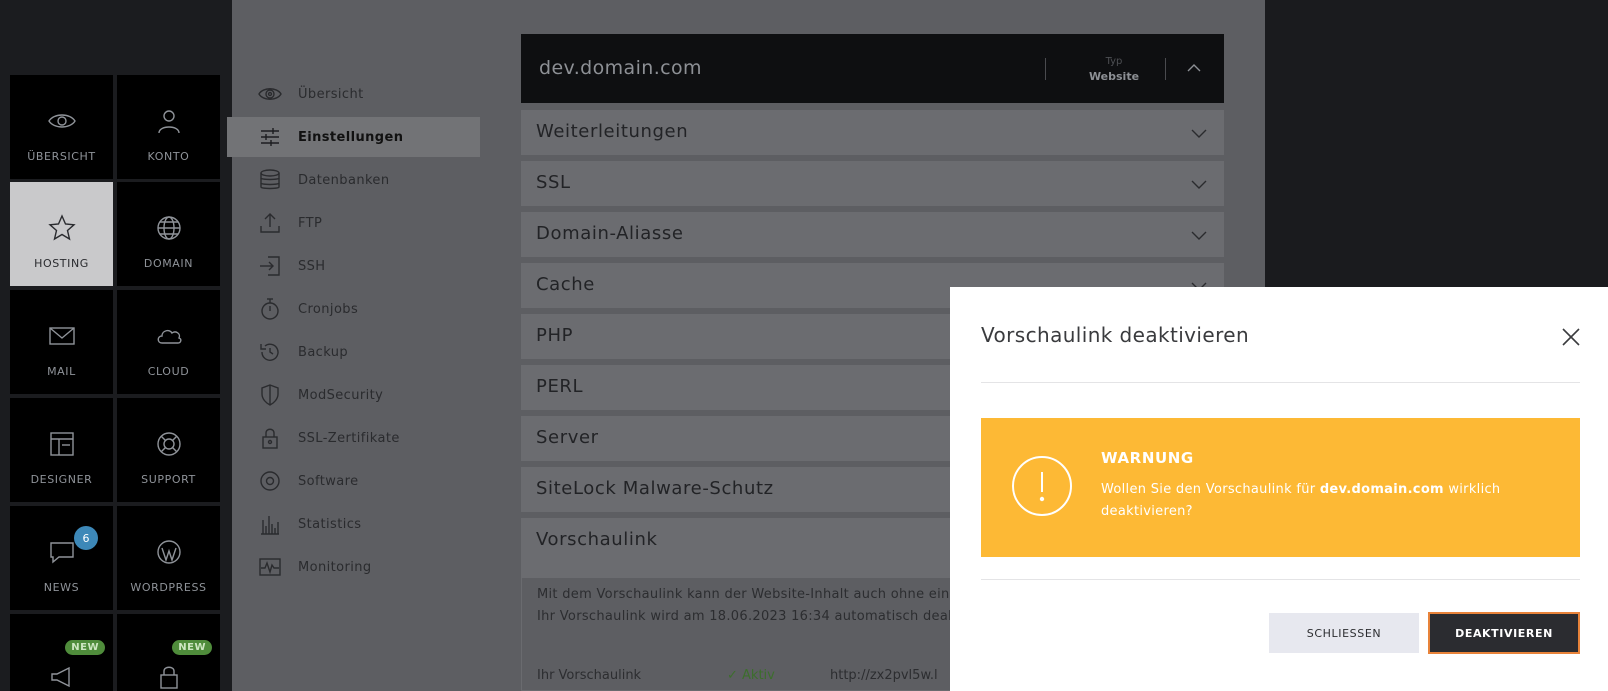  I want to click on menu-label: Cronjobs, so click(328, 309).